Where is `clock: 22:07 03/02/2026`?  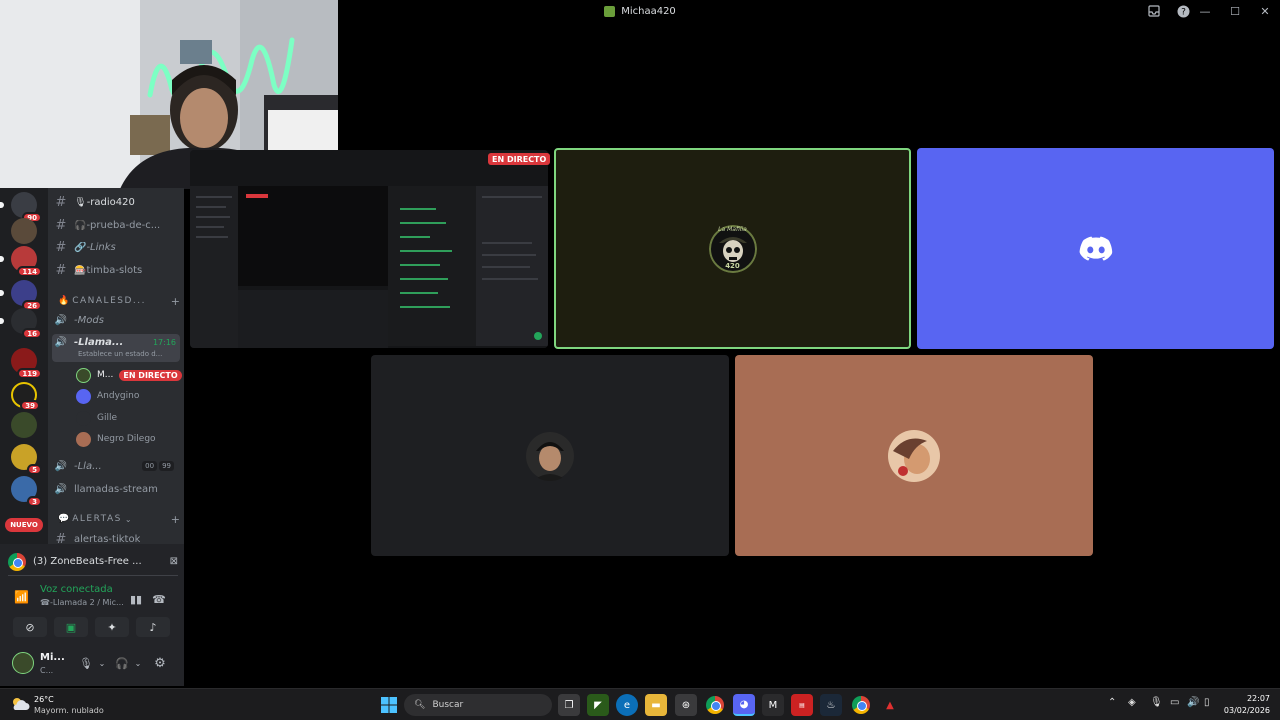 clock: 22:07 03/02/2026 is located at coordinates (1247, 705).